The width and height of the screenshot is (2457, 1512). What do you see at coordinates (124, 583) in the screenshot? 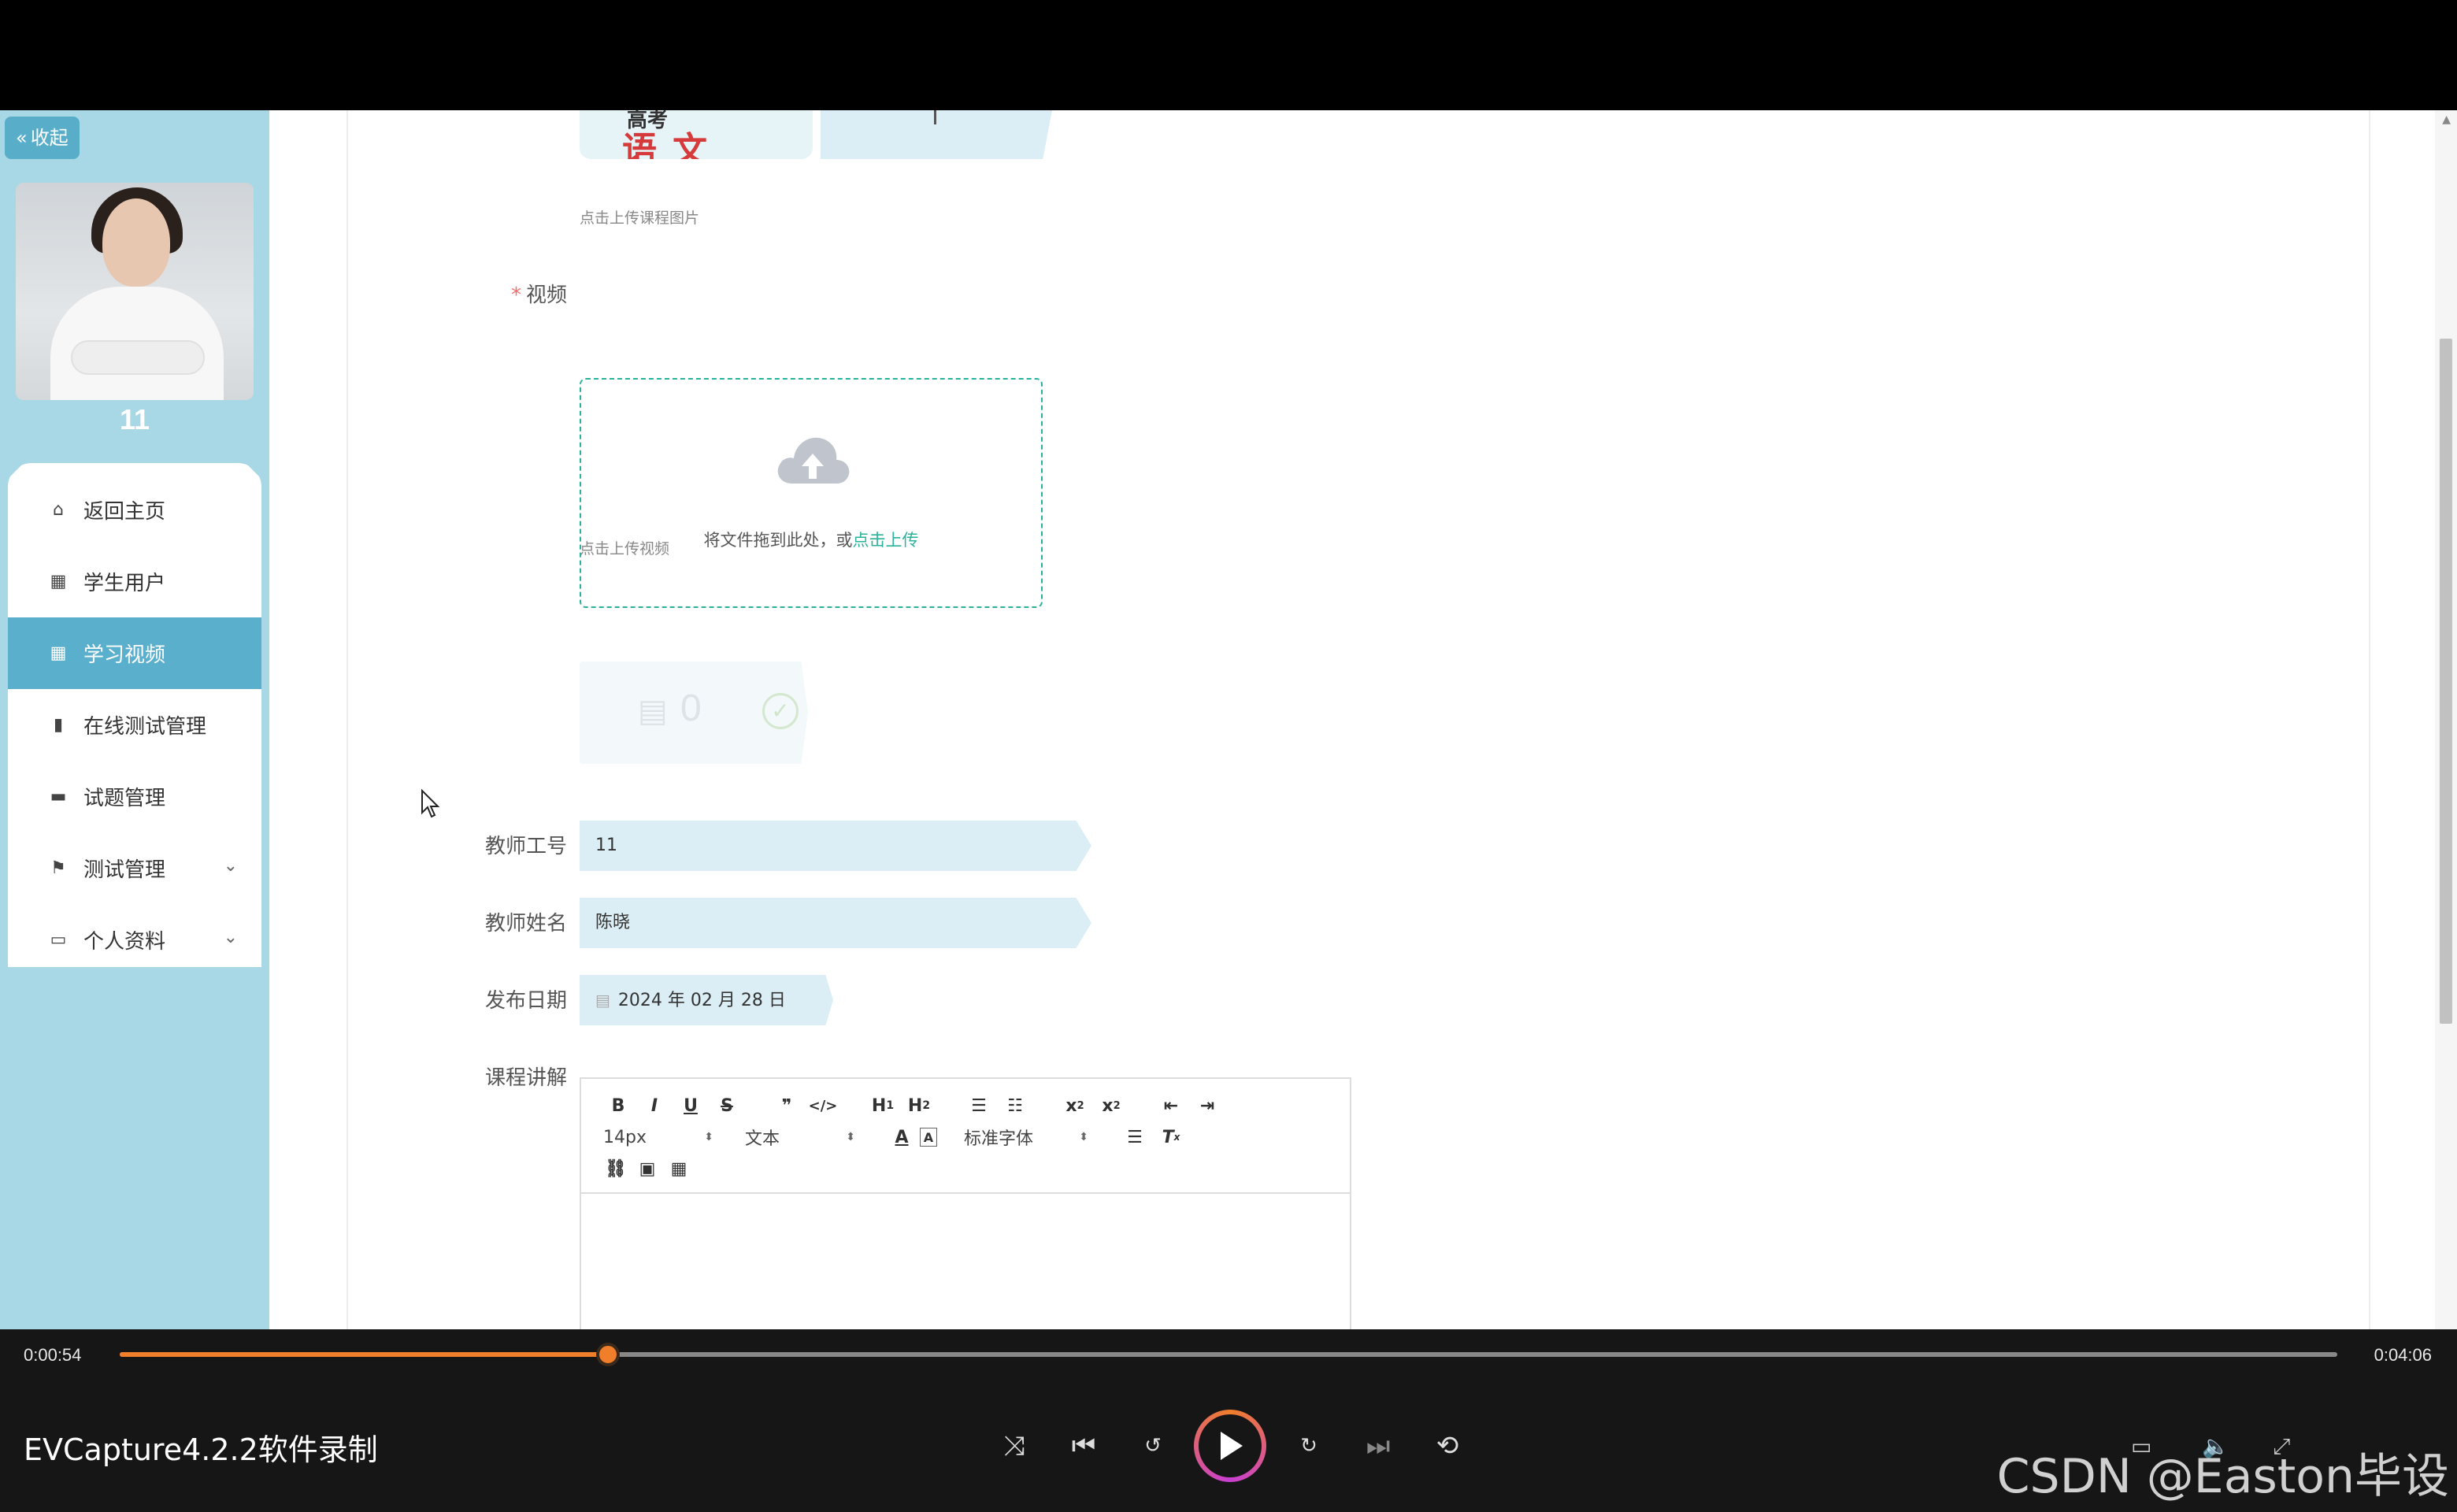
I see `sidebar-item-label: 学生用户` at bounding box center [124, 583].